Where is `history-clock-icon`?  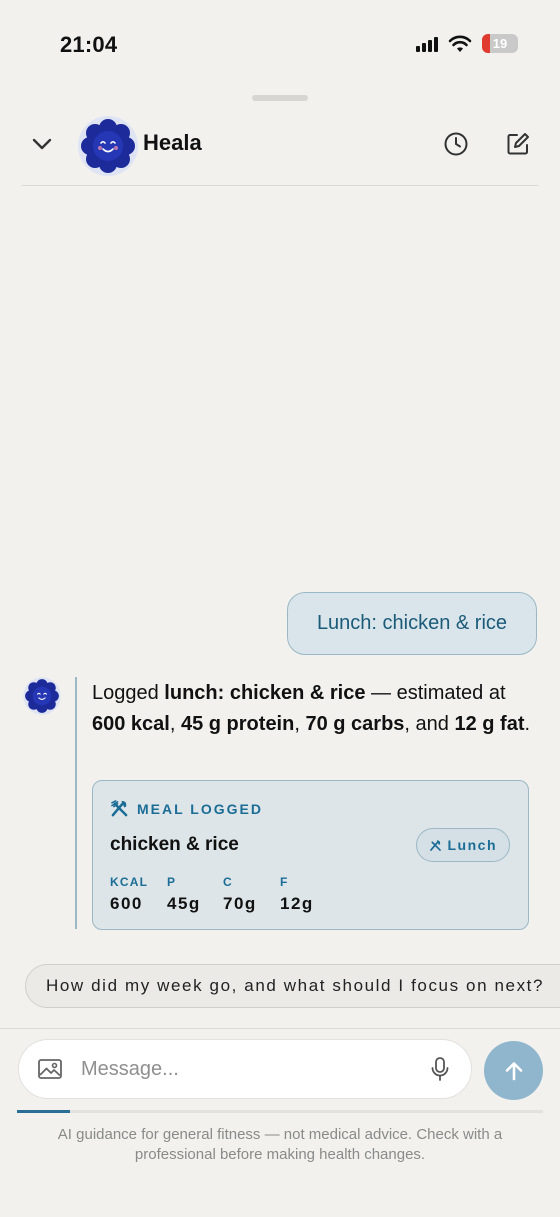 history-clock-icon is located at coordinates (456, 144).